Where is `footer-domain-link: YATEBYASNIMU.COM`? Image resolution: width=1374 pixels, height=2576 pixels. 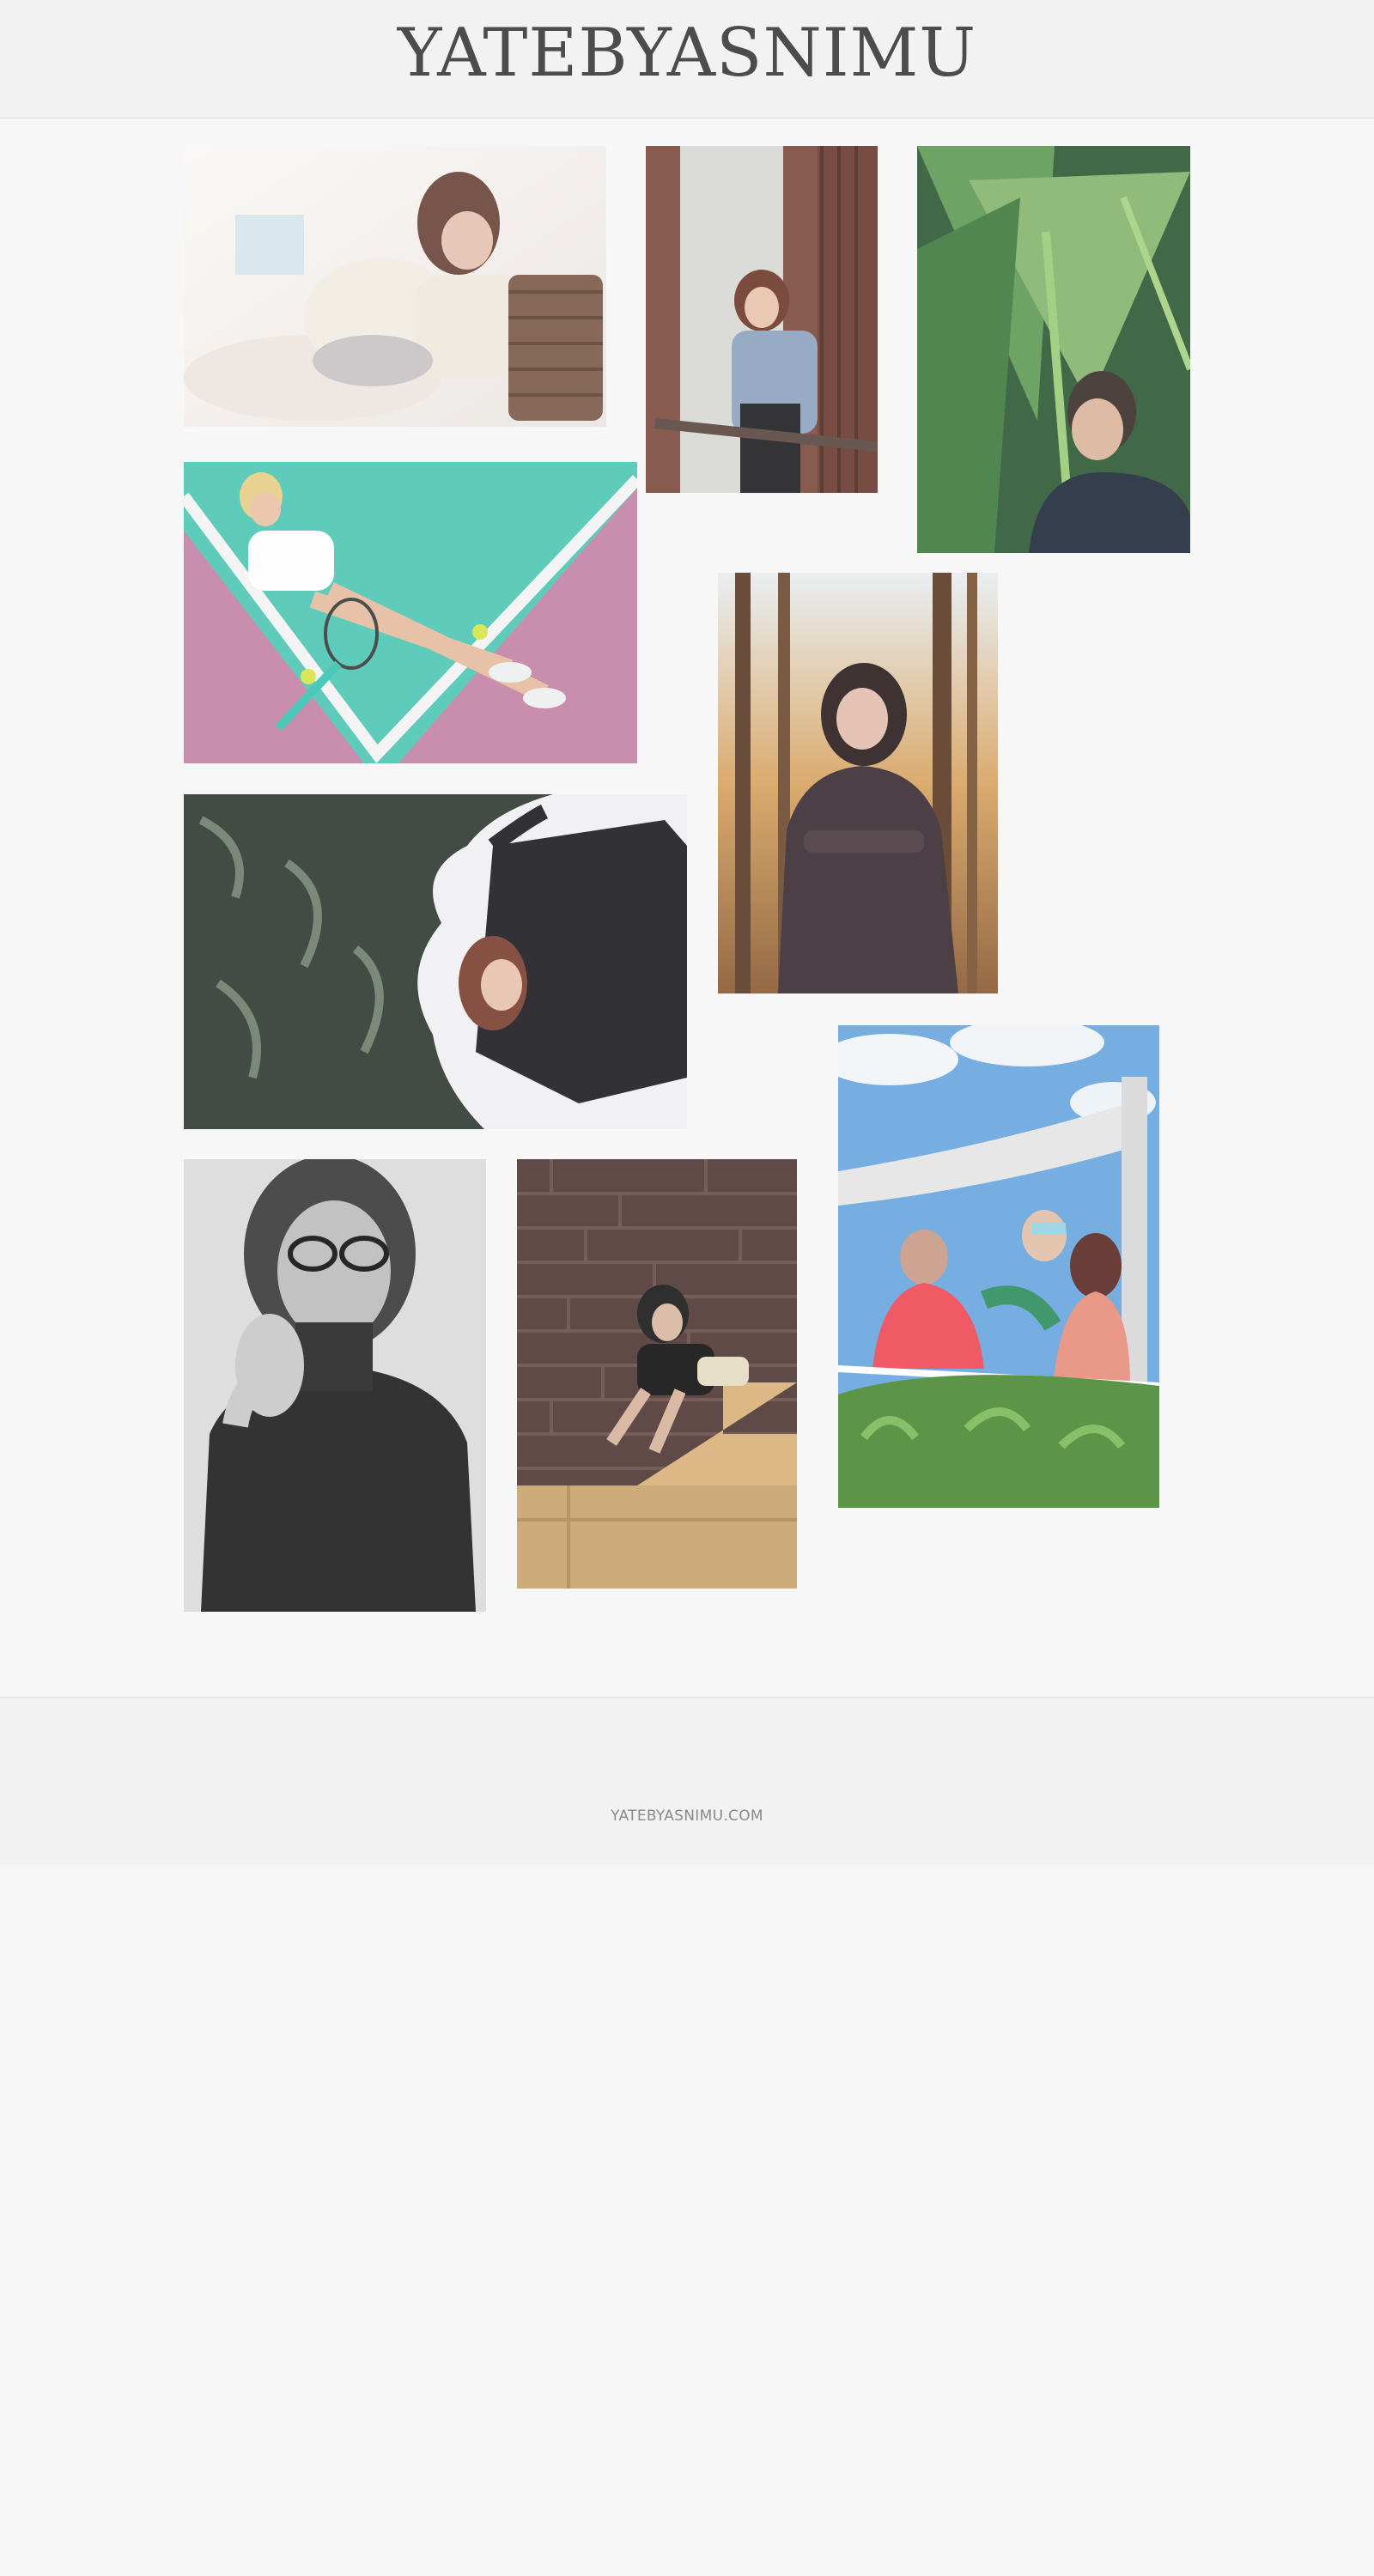 footer-domain-link: YATEBYASNIMU.COM is located at coordinates (687, 1816).